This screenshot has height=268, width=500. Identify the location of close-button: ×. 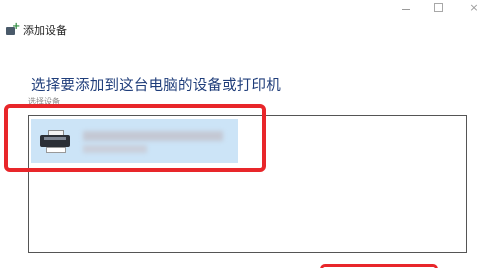
(474, 7).